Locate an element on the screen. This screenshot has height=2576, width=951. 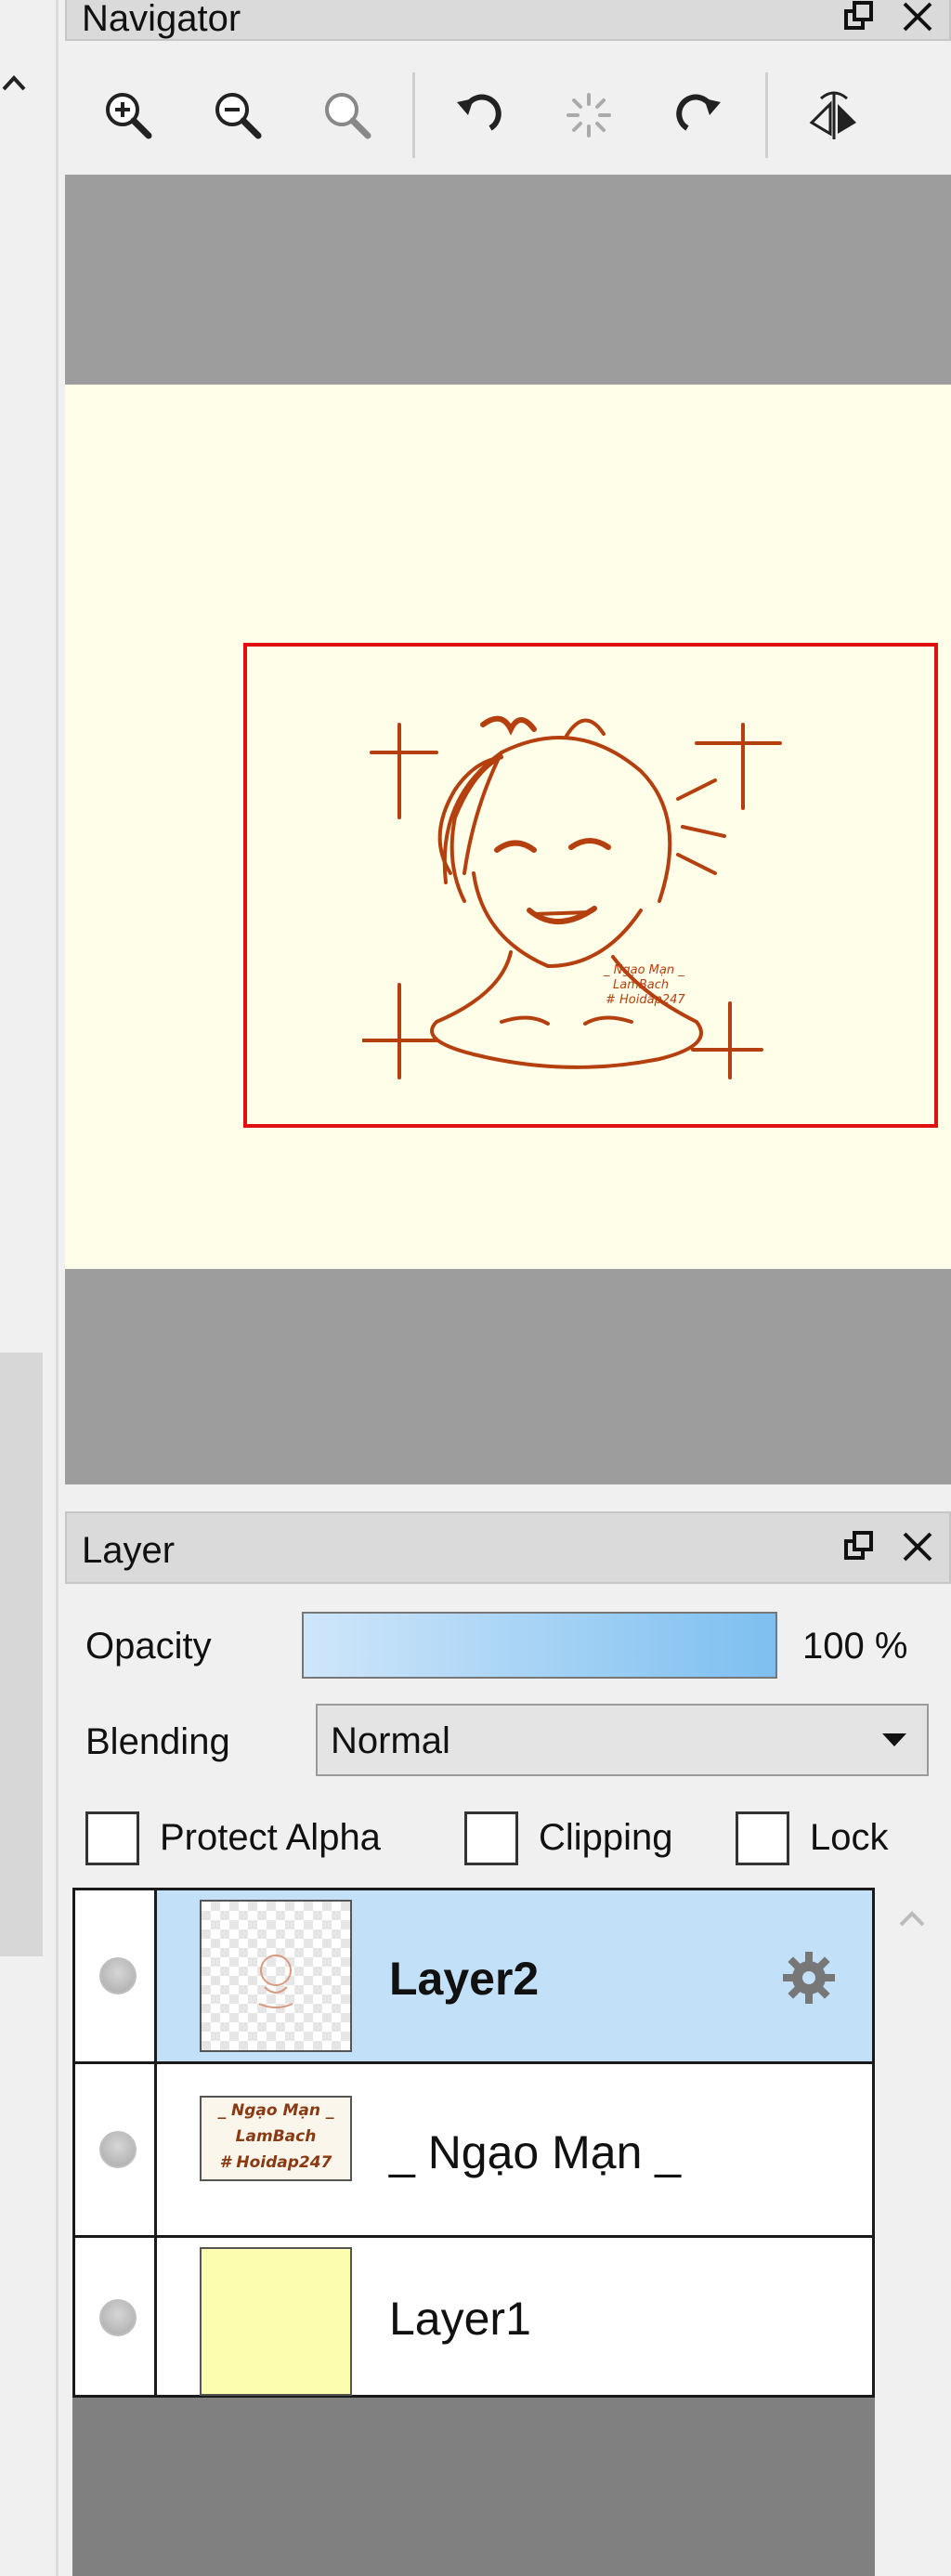
zoom-in-icon is located at coordinates (128, 115).